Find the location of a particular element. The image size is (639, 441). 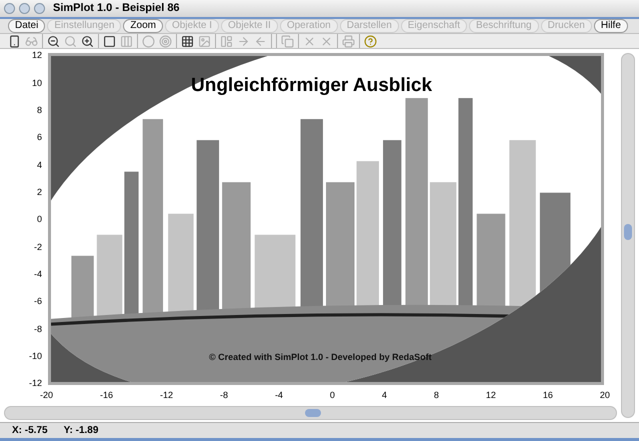

chart-title: Ungleichförmiger Ausblick is located at coordinates (311, 86).